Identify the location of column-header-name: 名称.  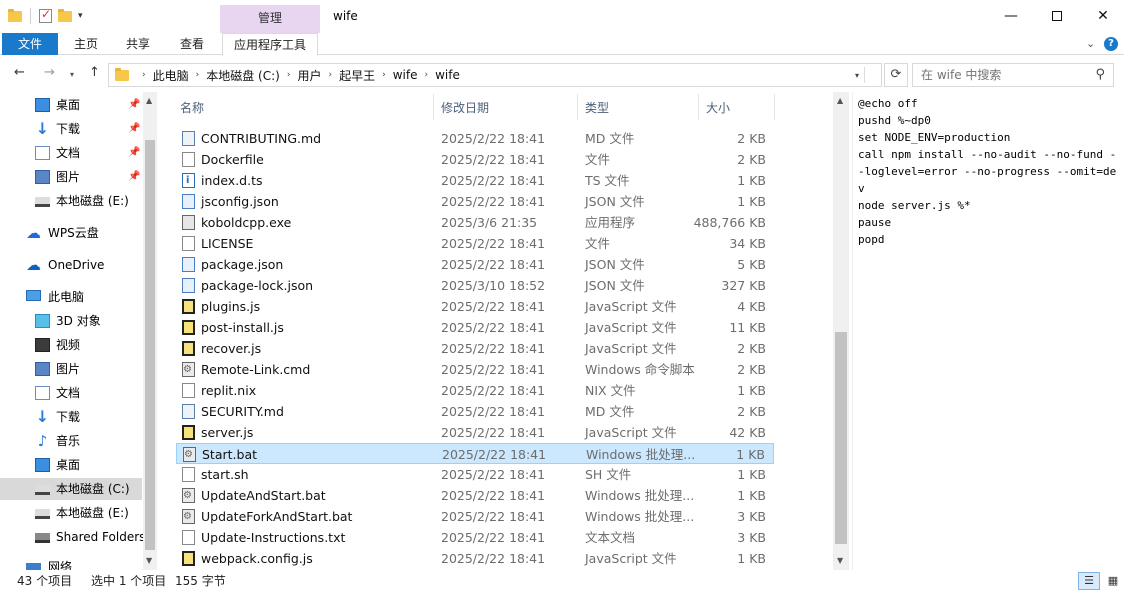
(192, 107).